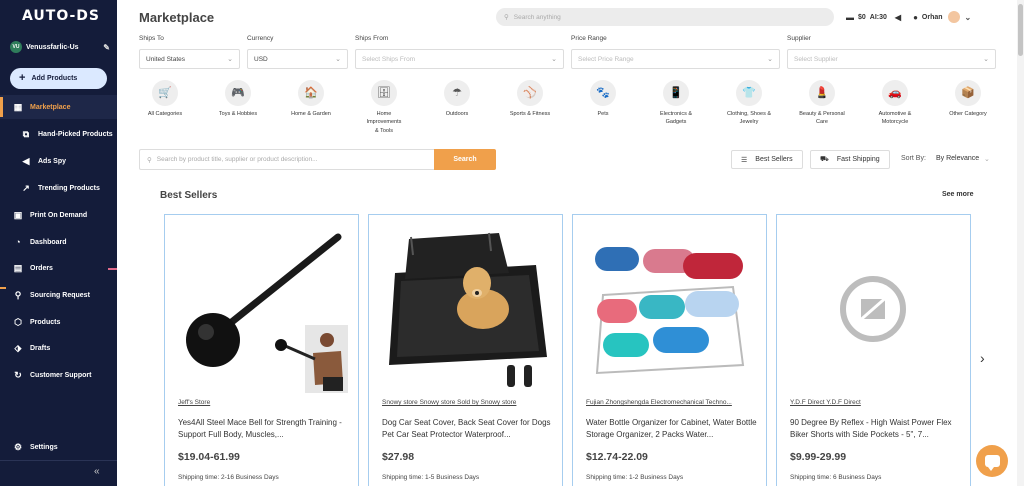  Describe the element at coordinates (26, 187) in the screenshot. I see `trend-icon: ↗` at that location.